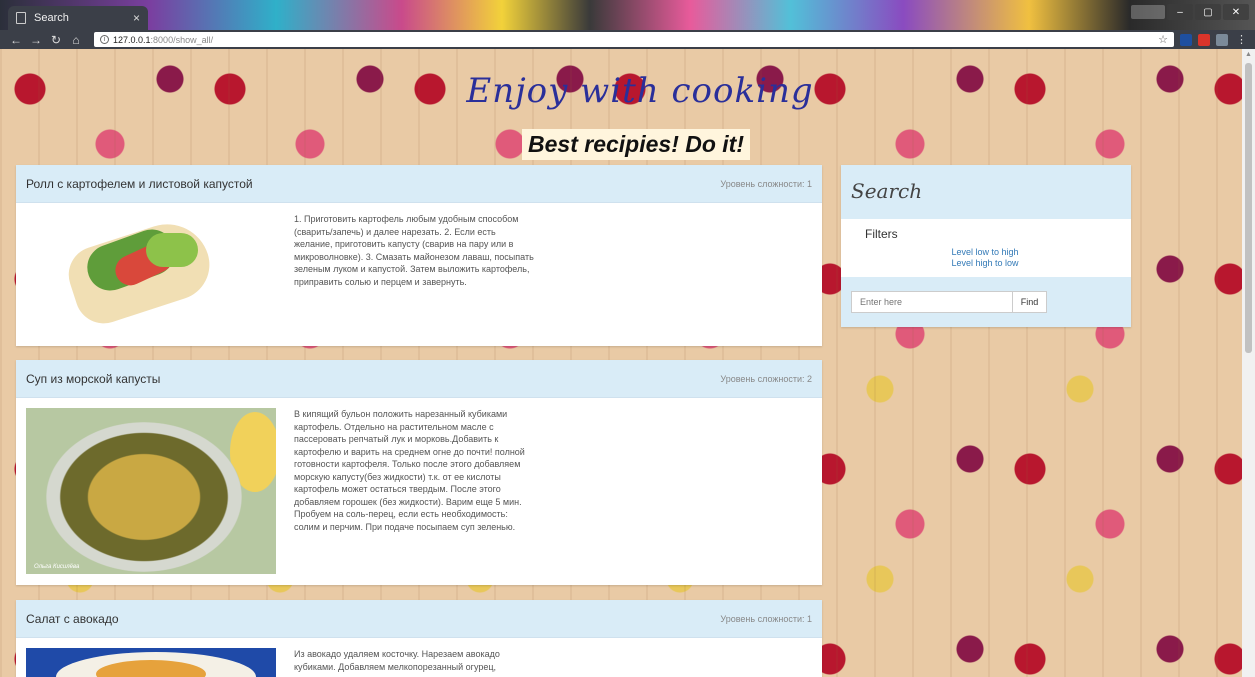 Image resolution: width=1255 pixels, height=677 pixels. I want to click on back-icon: ←, so click(16, 40).